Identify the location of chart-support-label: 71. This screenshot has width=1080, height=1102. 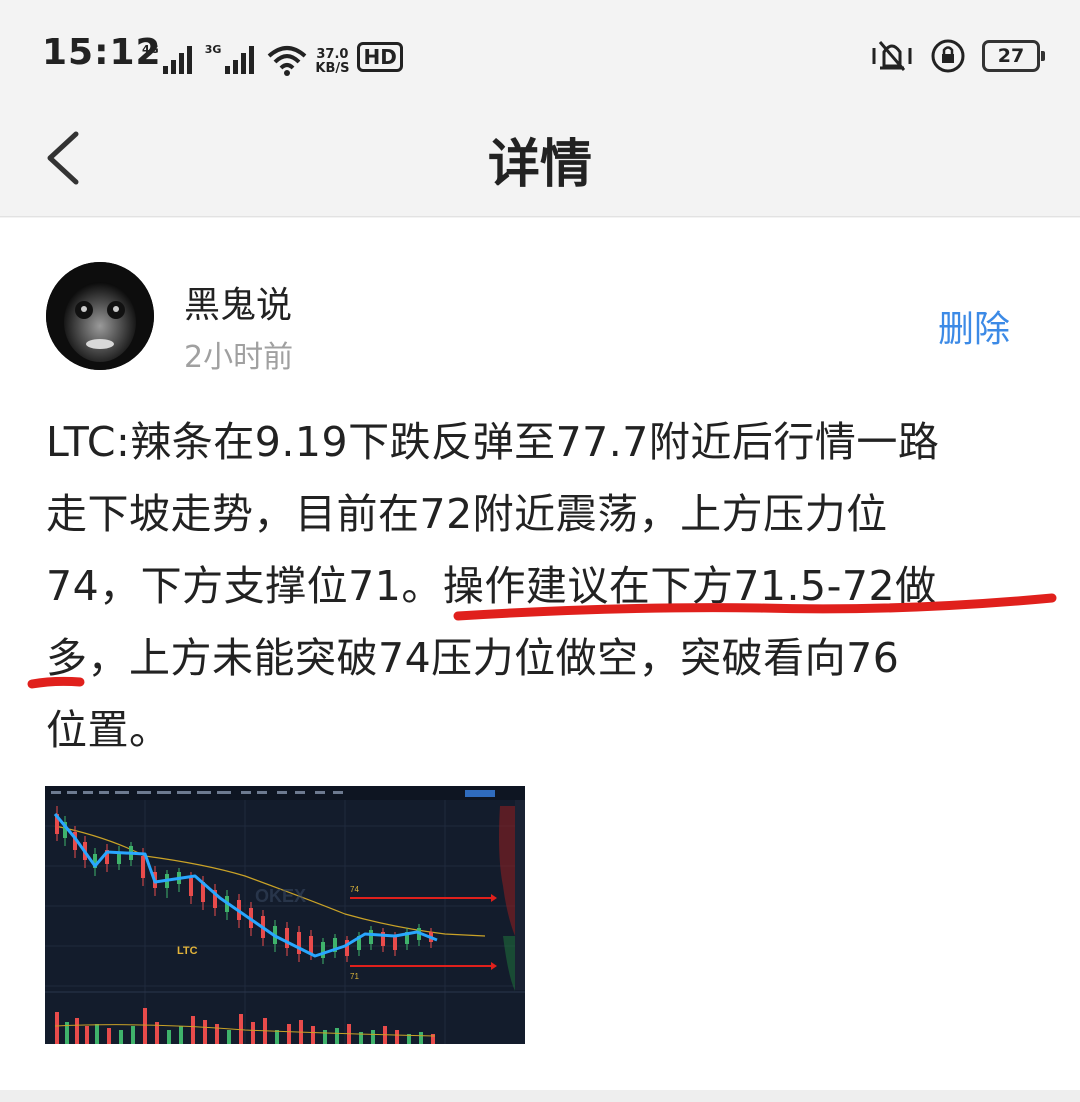
(354, 976).